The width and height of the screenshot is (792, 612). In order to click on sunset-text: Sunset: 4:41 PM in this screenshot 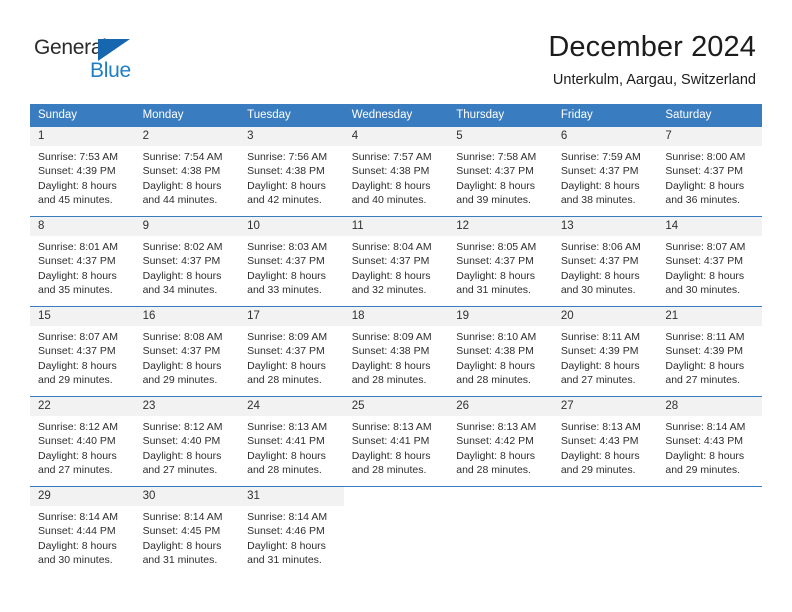, I will do `click(390, 441)`.